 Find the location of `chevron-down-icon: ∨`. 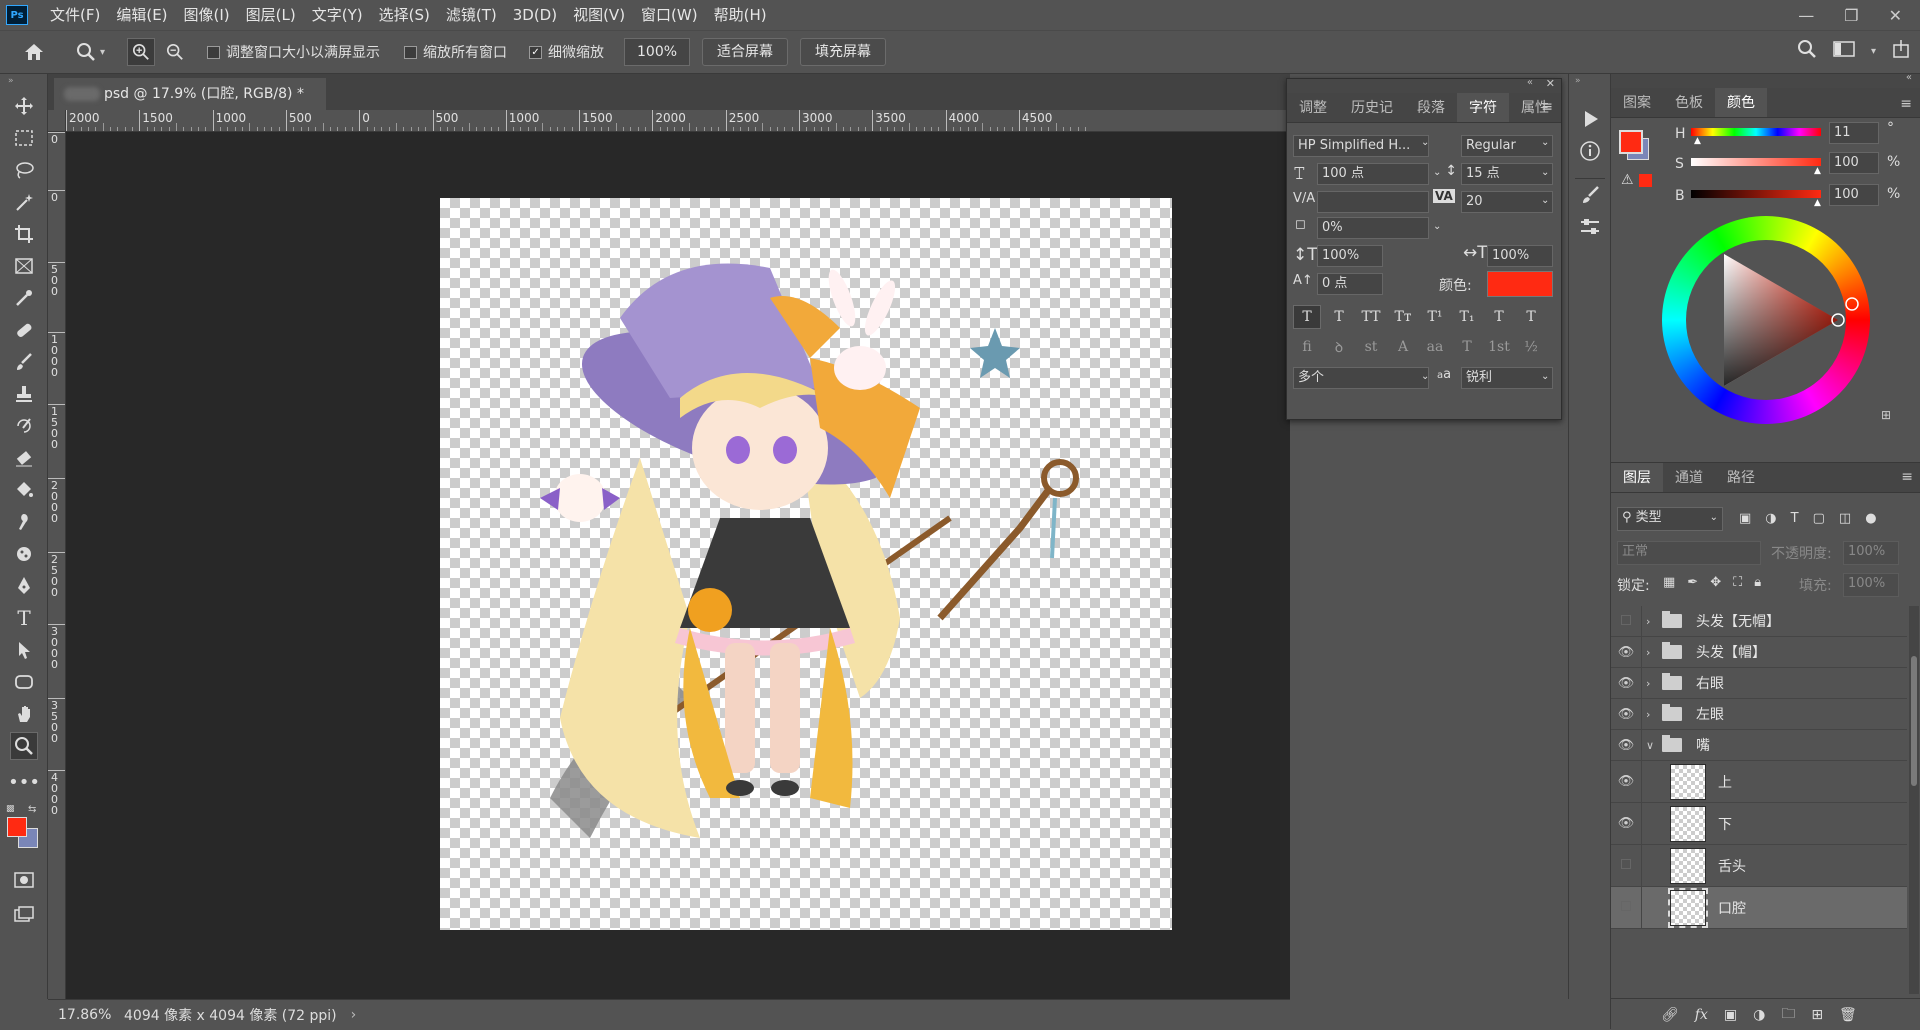

chevron-down-icon: ∨ is located at coordinates (1653, 745).